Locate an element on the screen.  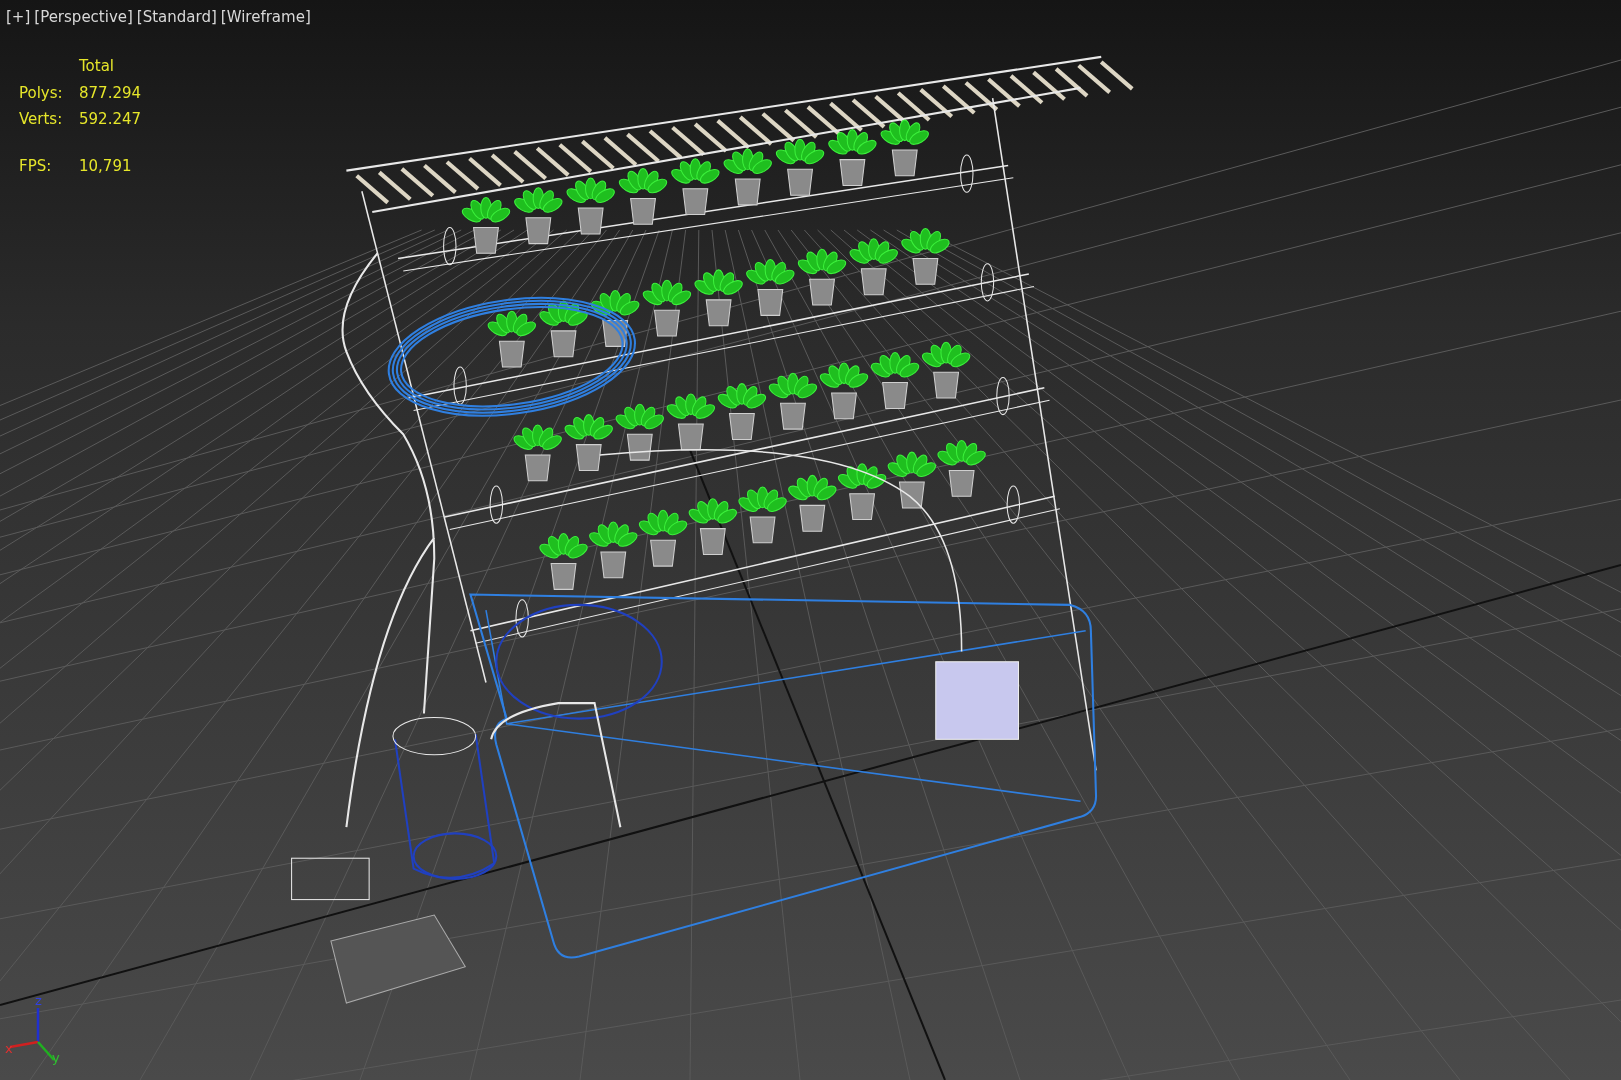
stat-label: FPS: is located at coordinates (36, 166).